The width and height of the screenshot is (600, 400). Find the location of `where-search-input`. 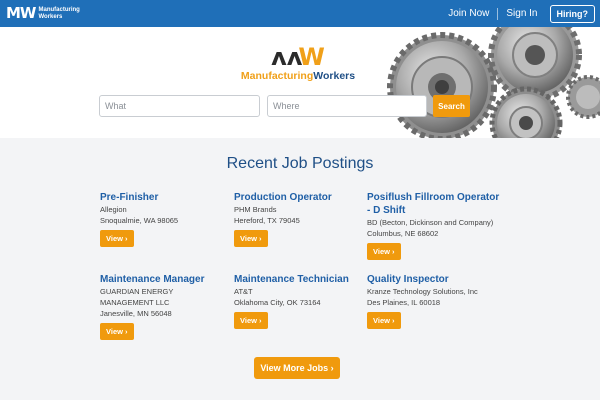

where-search-input is located at coordinates (347, 106).